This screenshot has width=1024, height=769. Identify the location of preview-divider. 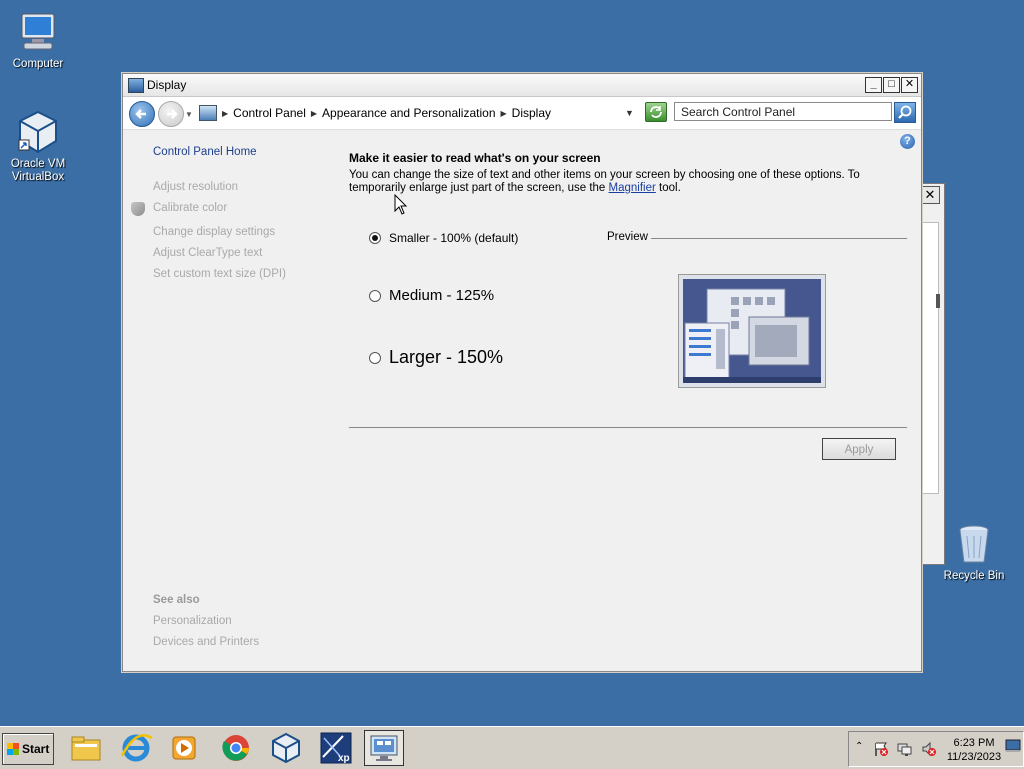
(779, 238).